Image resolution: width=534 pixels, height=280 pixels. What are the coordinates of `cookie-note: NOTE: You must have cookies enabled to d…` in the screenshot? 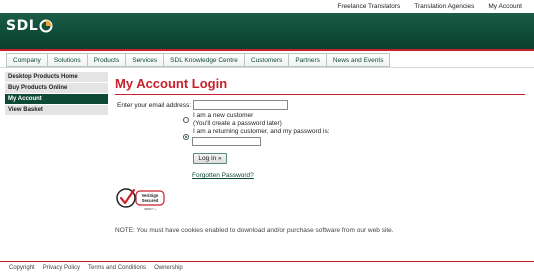 It's located at (254, 230).